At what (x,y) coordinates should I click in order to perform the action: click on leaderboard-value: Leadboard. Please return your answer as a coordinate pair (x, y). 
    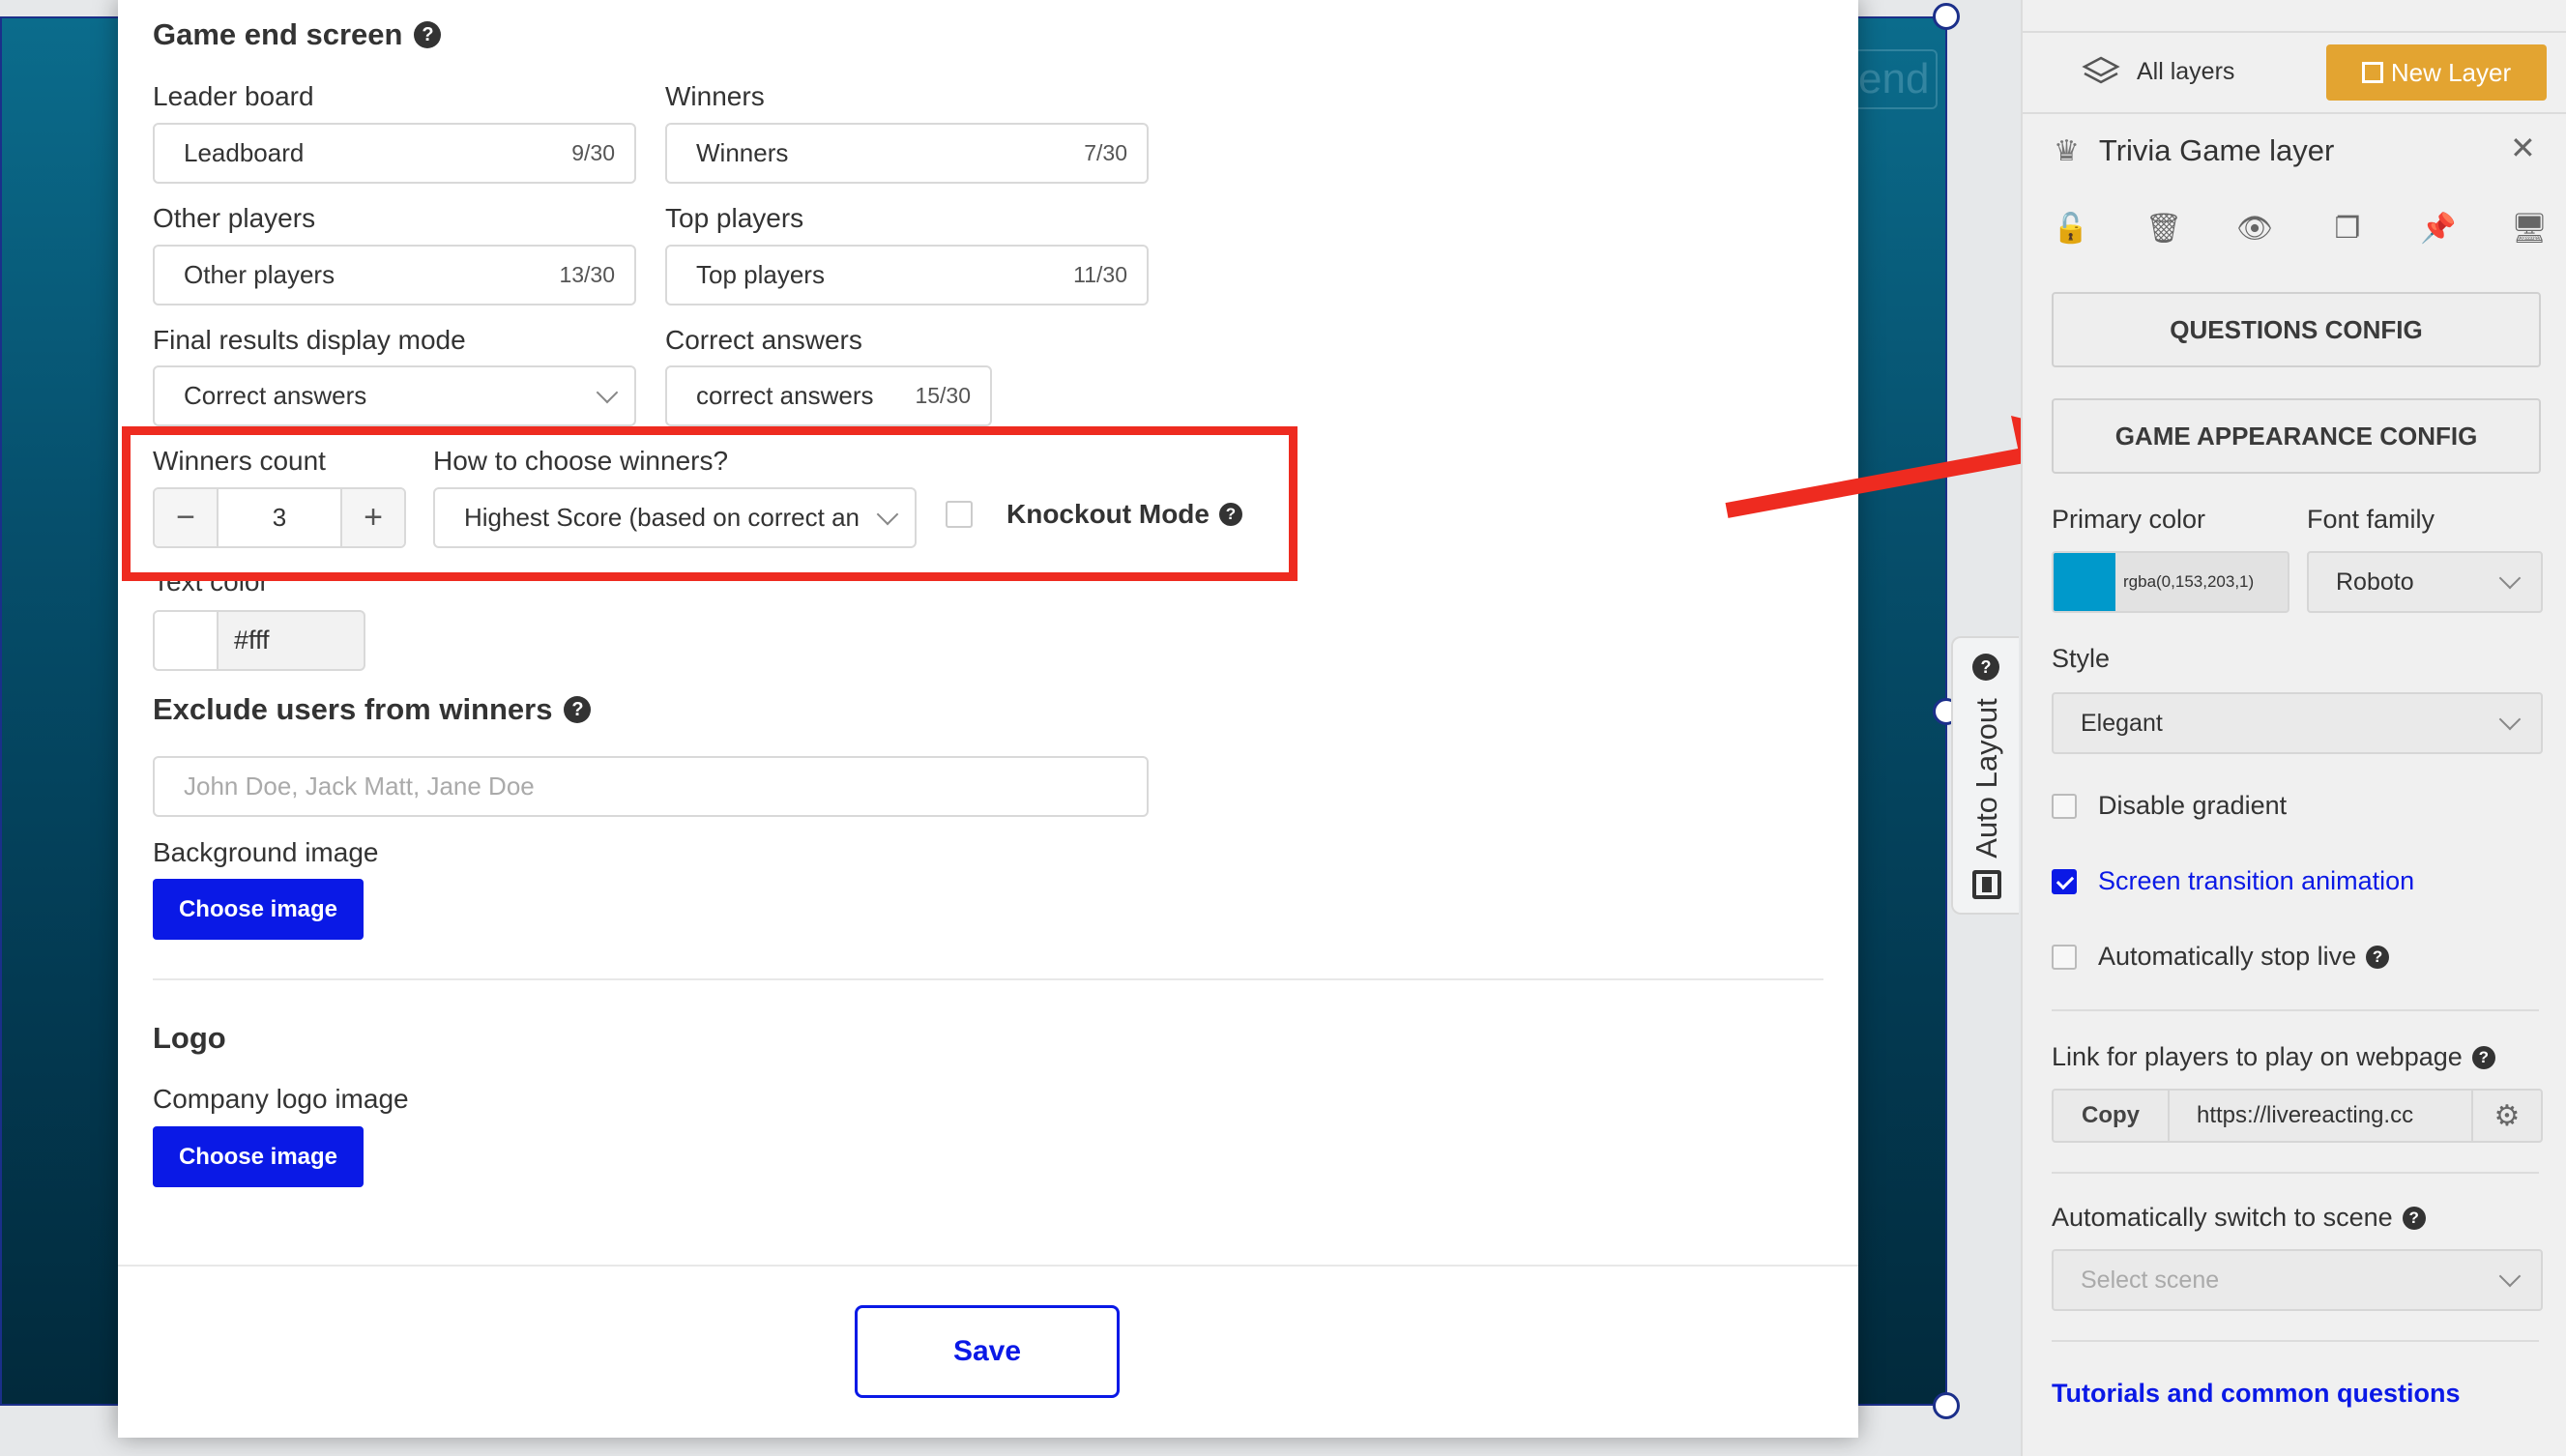
    Looking at the image, I should click on (244, 153).